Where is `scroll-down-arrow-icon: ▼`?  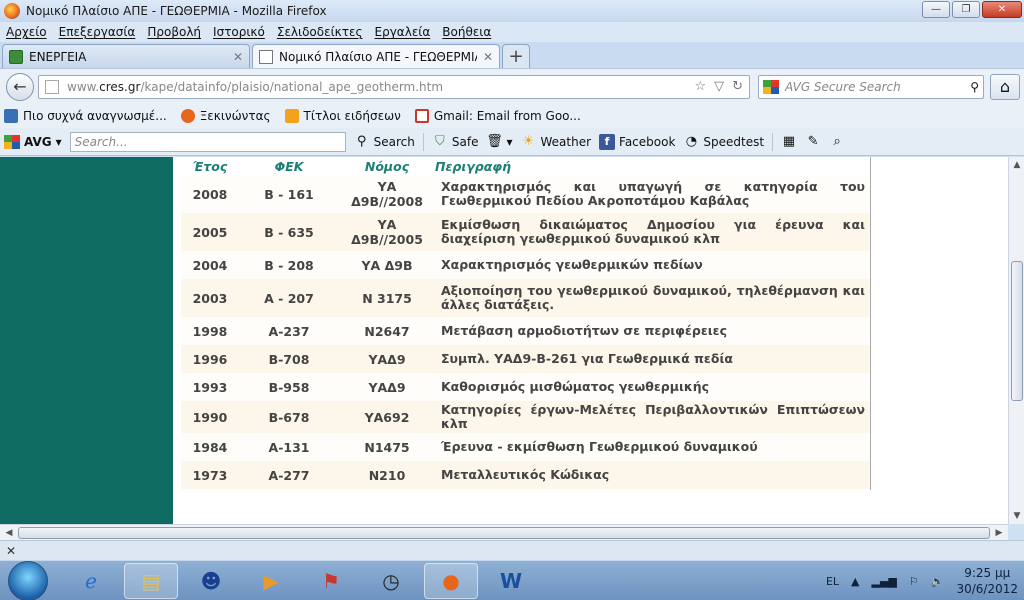 scroll-down-arrow-icon: ▼ is located at coordinates (1017, 516).